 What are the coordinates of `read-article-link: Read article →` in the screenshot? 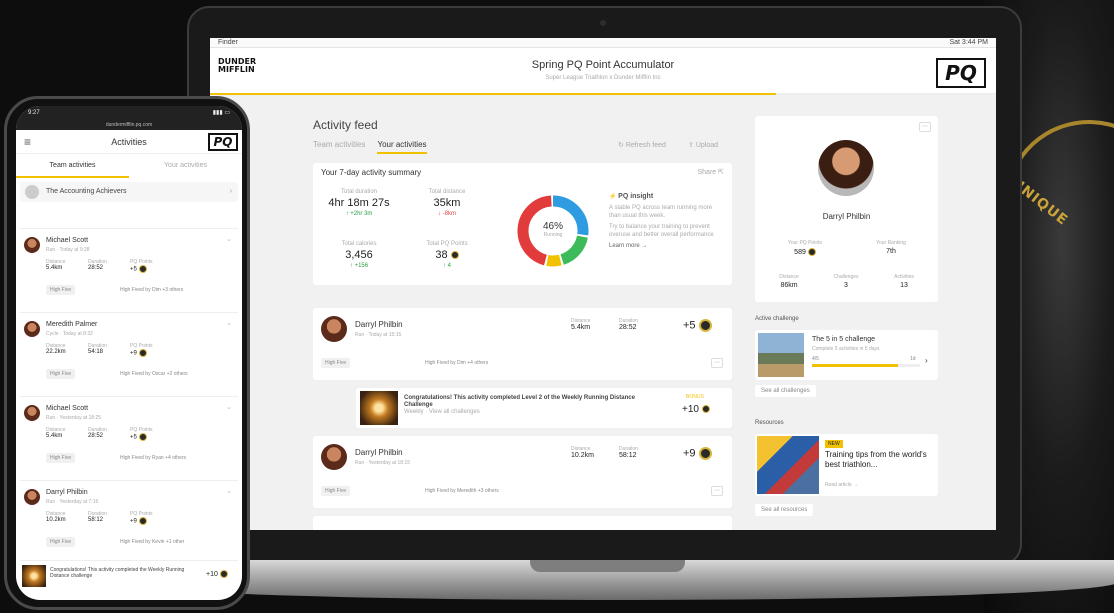 It's located at (841, 485).